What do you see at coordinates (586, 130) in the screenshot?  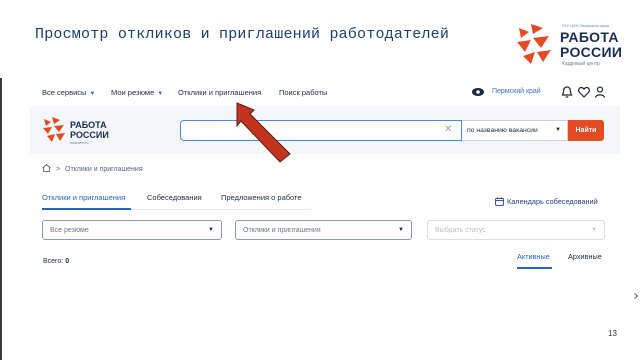 I see `search-button: Найти` at bounding box center [586, 130].